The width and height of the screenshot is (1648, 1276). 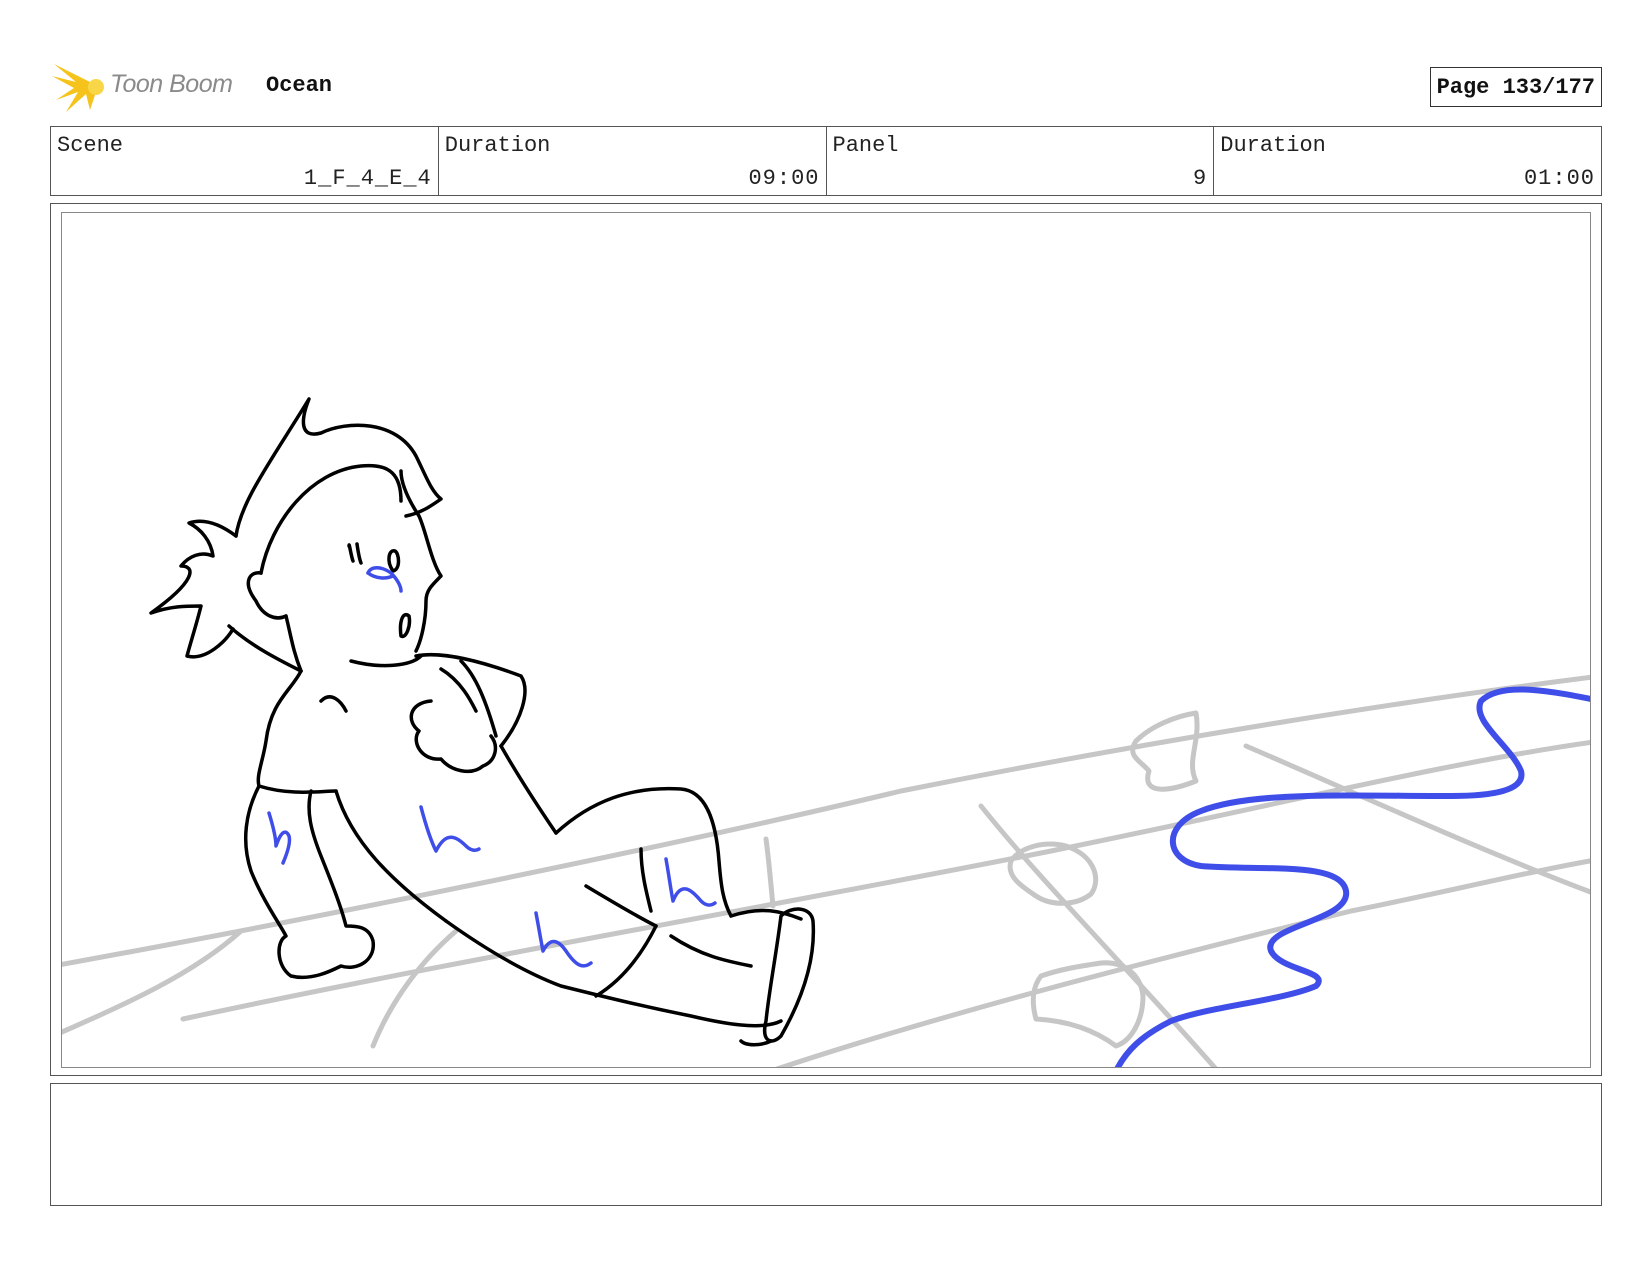 What do you see at coordinates (299, 85) in the screenshot?
I see `project-title: Ocean` at bounding box center [299, 85].